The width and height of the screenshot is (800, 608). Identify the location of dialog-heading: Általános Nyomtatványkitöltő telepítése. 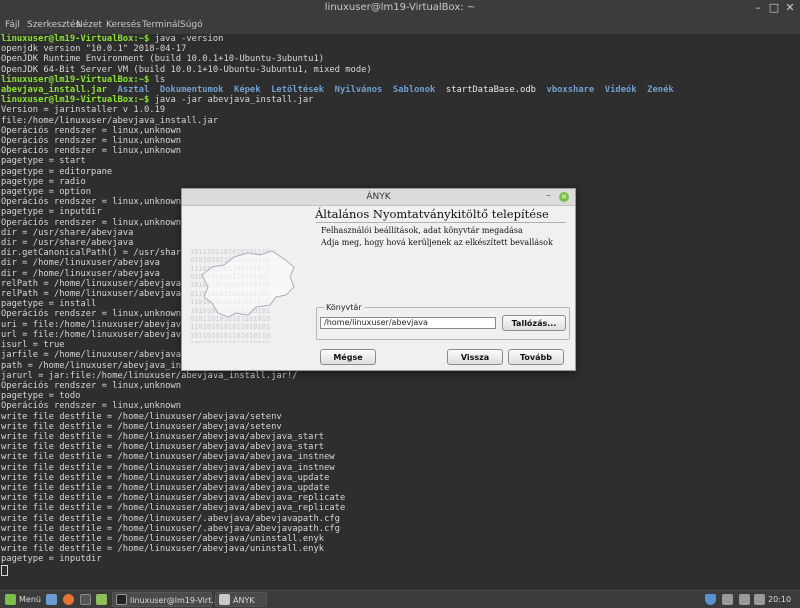
(432, 214).